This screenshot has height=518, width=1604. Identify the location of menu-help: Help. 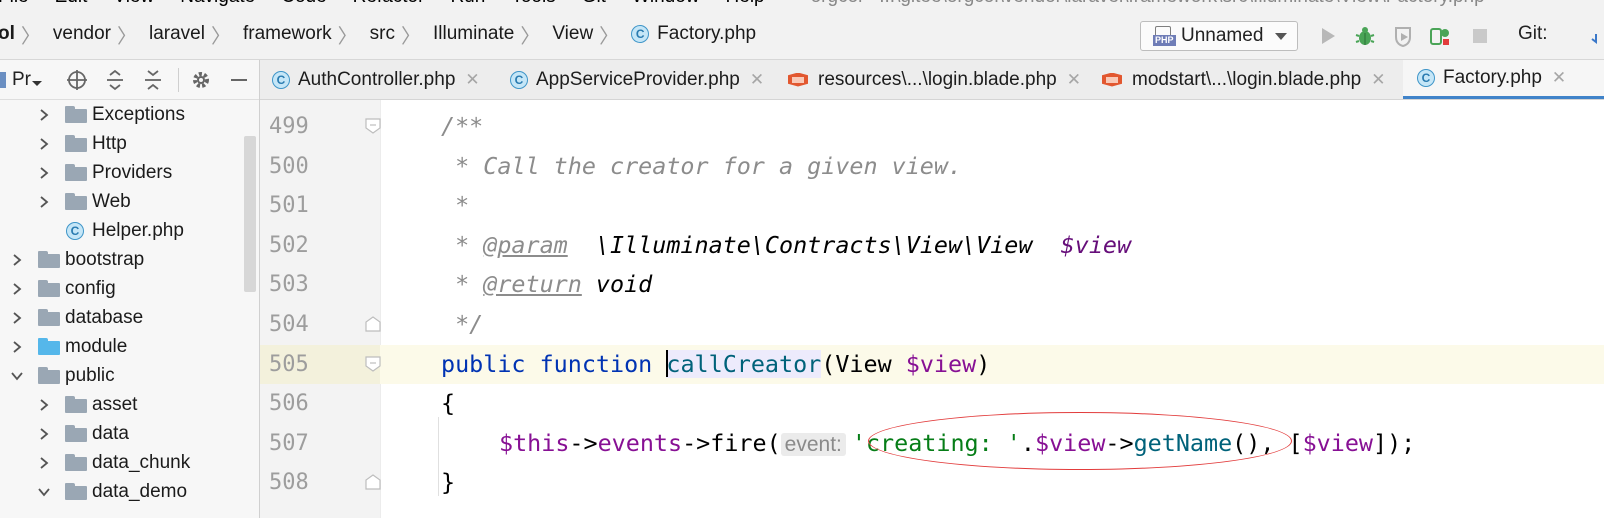
(745, 4).